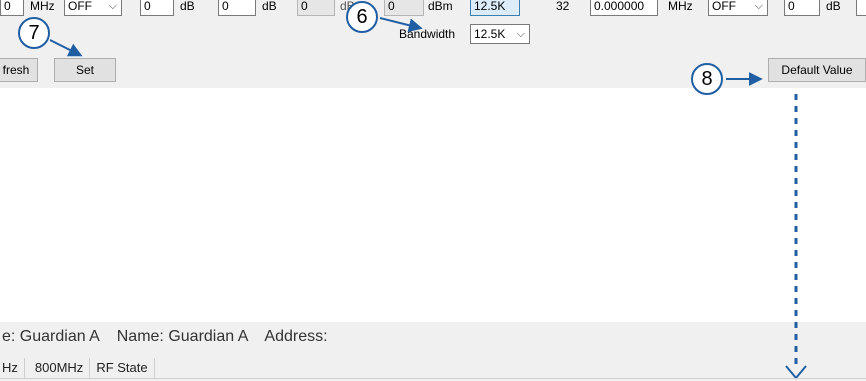 This screenshot has height=381, width=866. What do you see at coordinates (165, 337) in the screenshot?
I see `device-info-line: e: Guardian A Name: Guardian A Address:` at bounding box center [165, 337].